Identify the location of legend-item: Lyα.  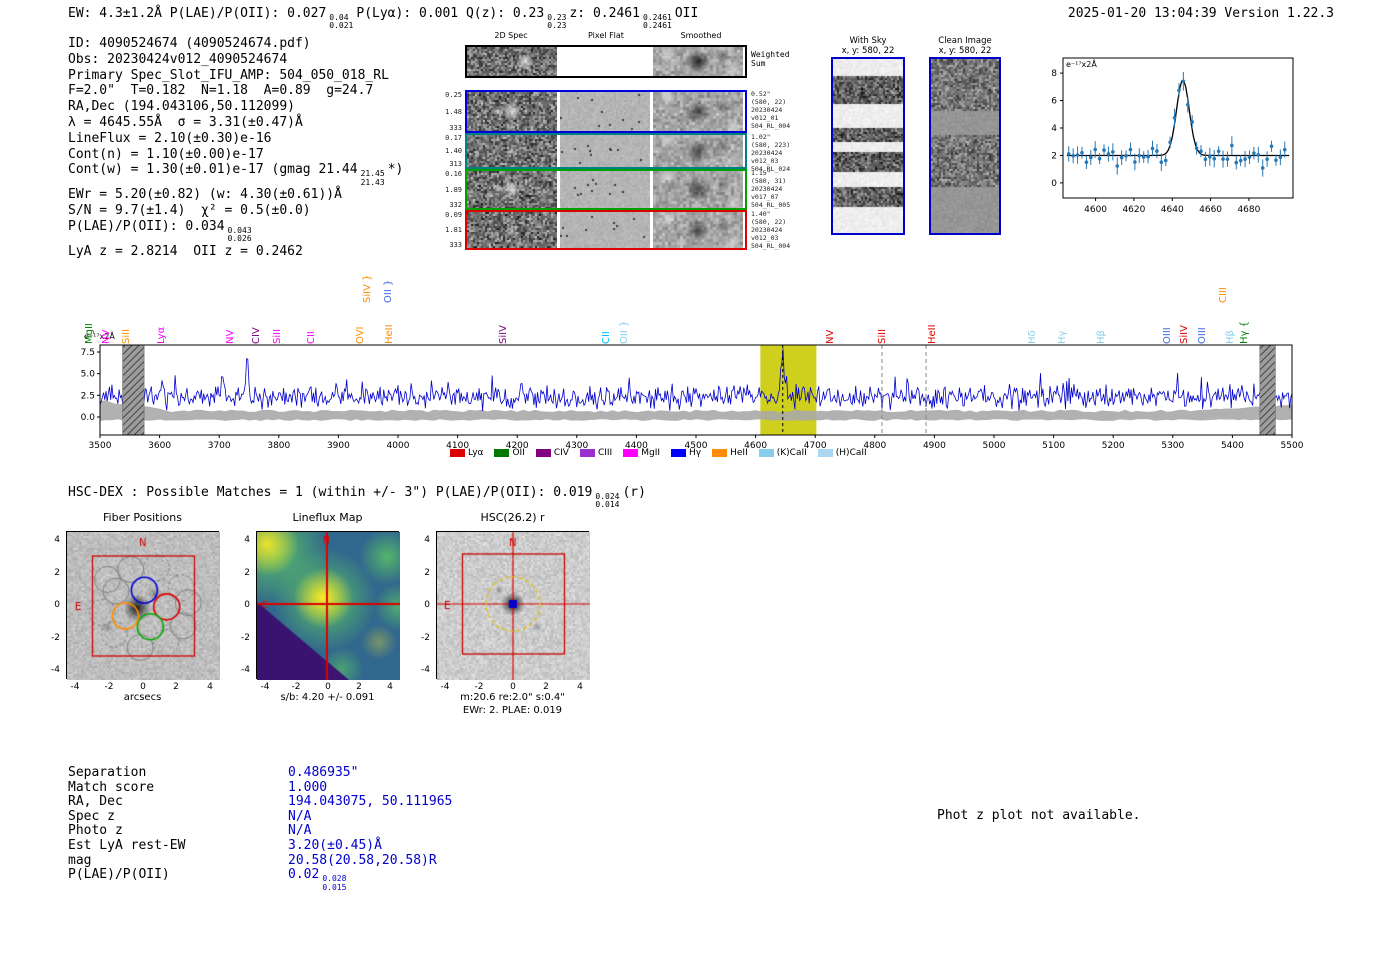
(466, 453).